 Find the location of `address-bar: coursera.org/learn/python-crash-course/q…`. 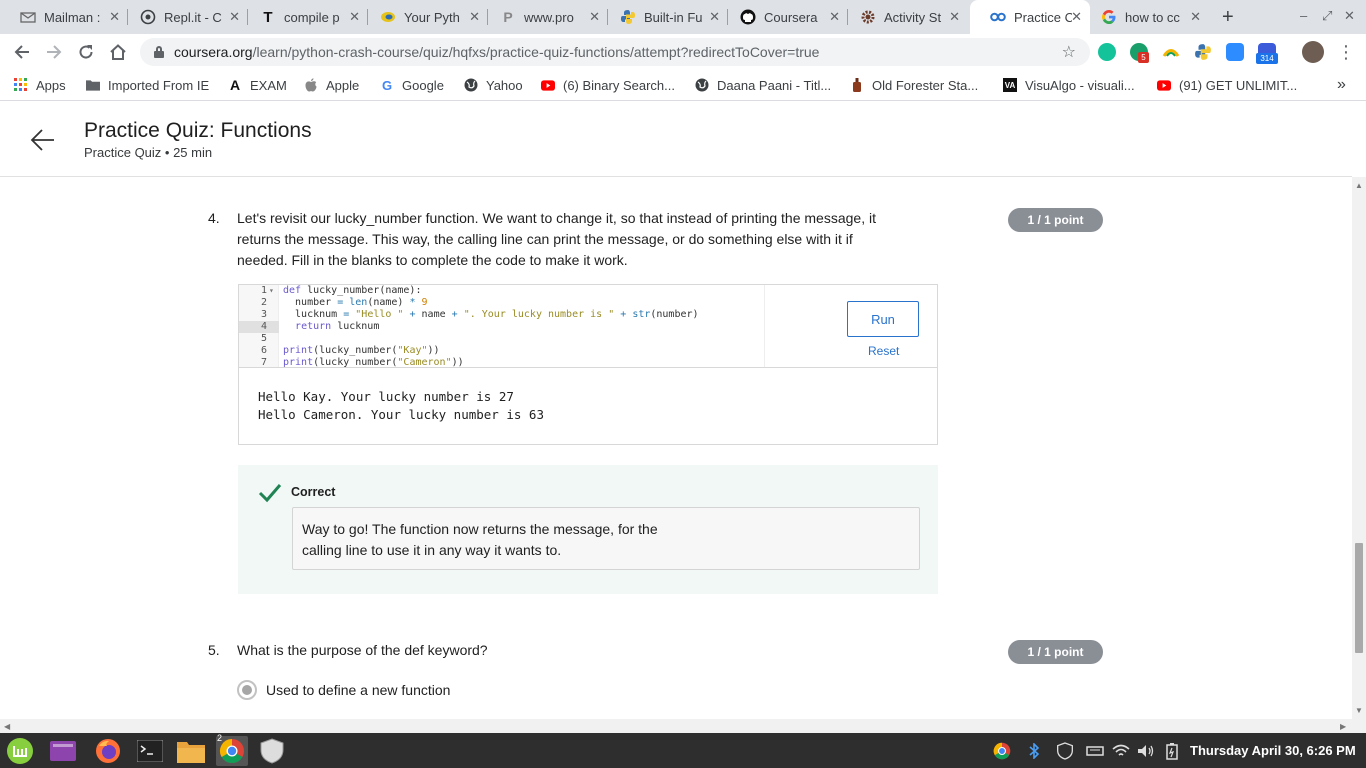

address-bar: coursera.org/learn/python-crash-course/q… is located at coordinates (615, 52).